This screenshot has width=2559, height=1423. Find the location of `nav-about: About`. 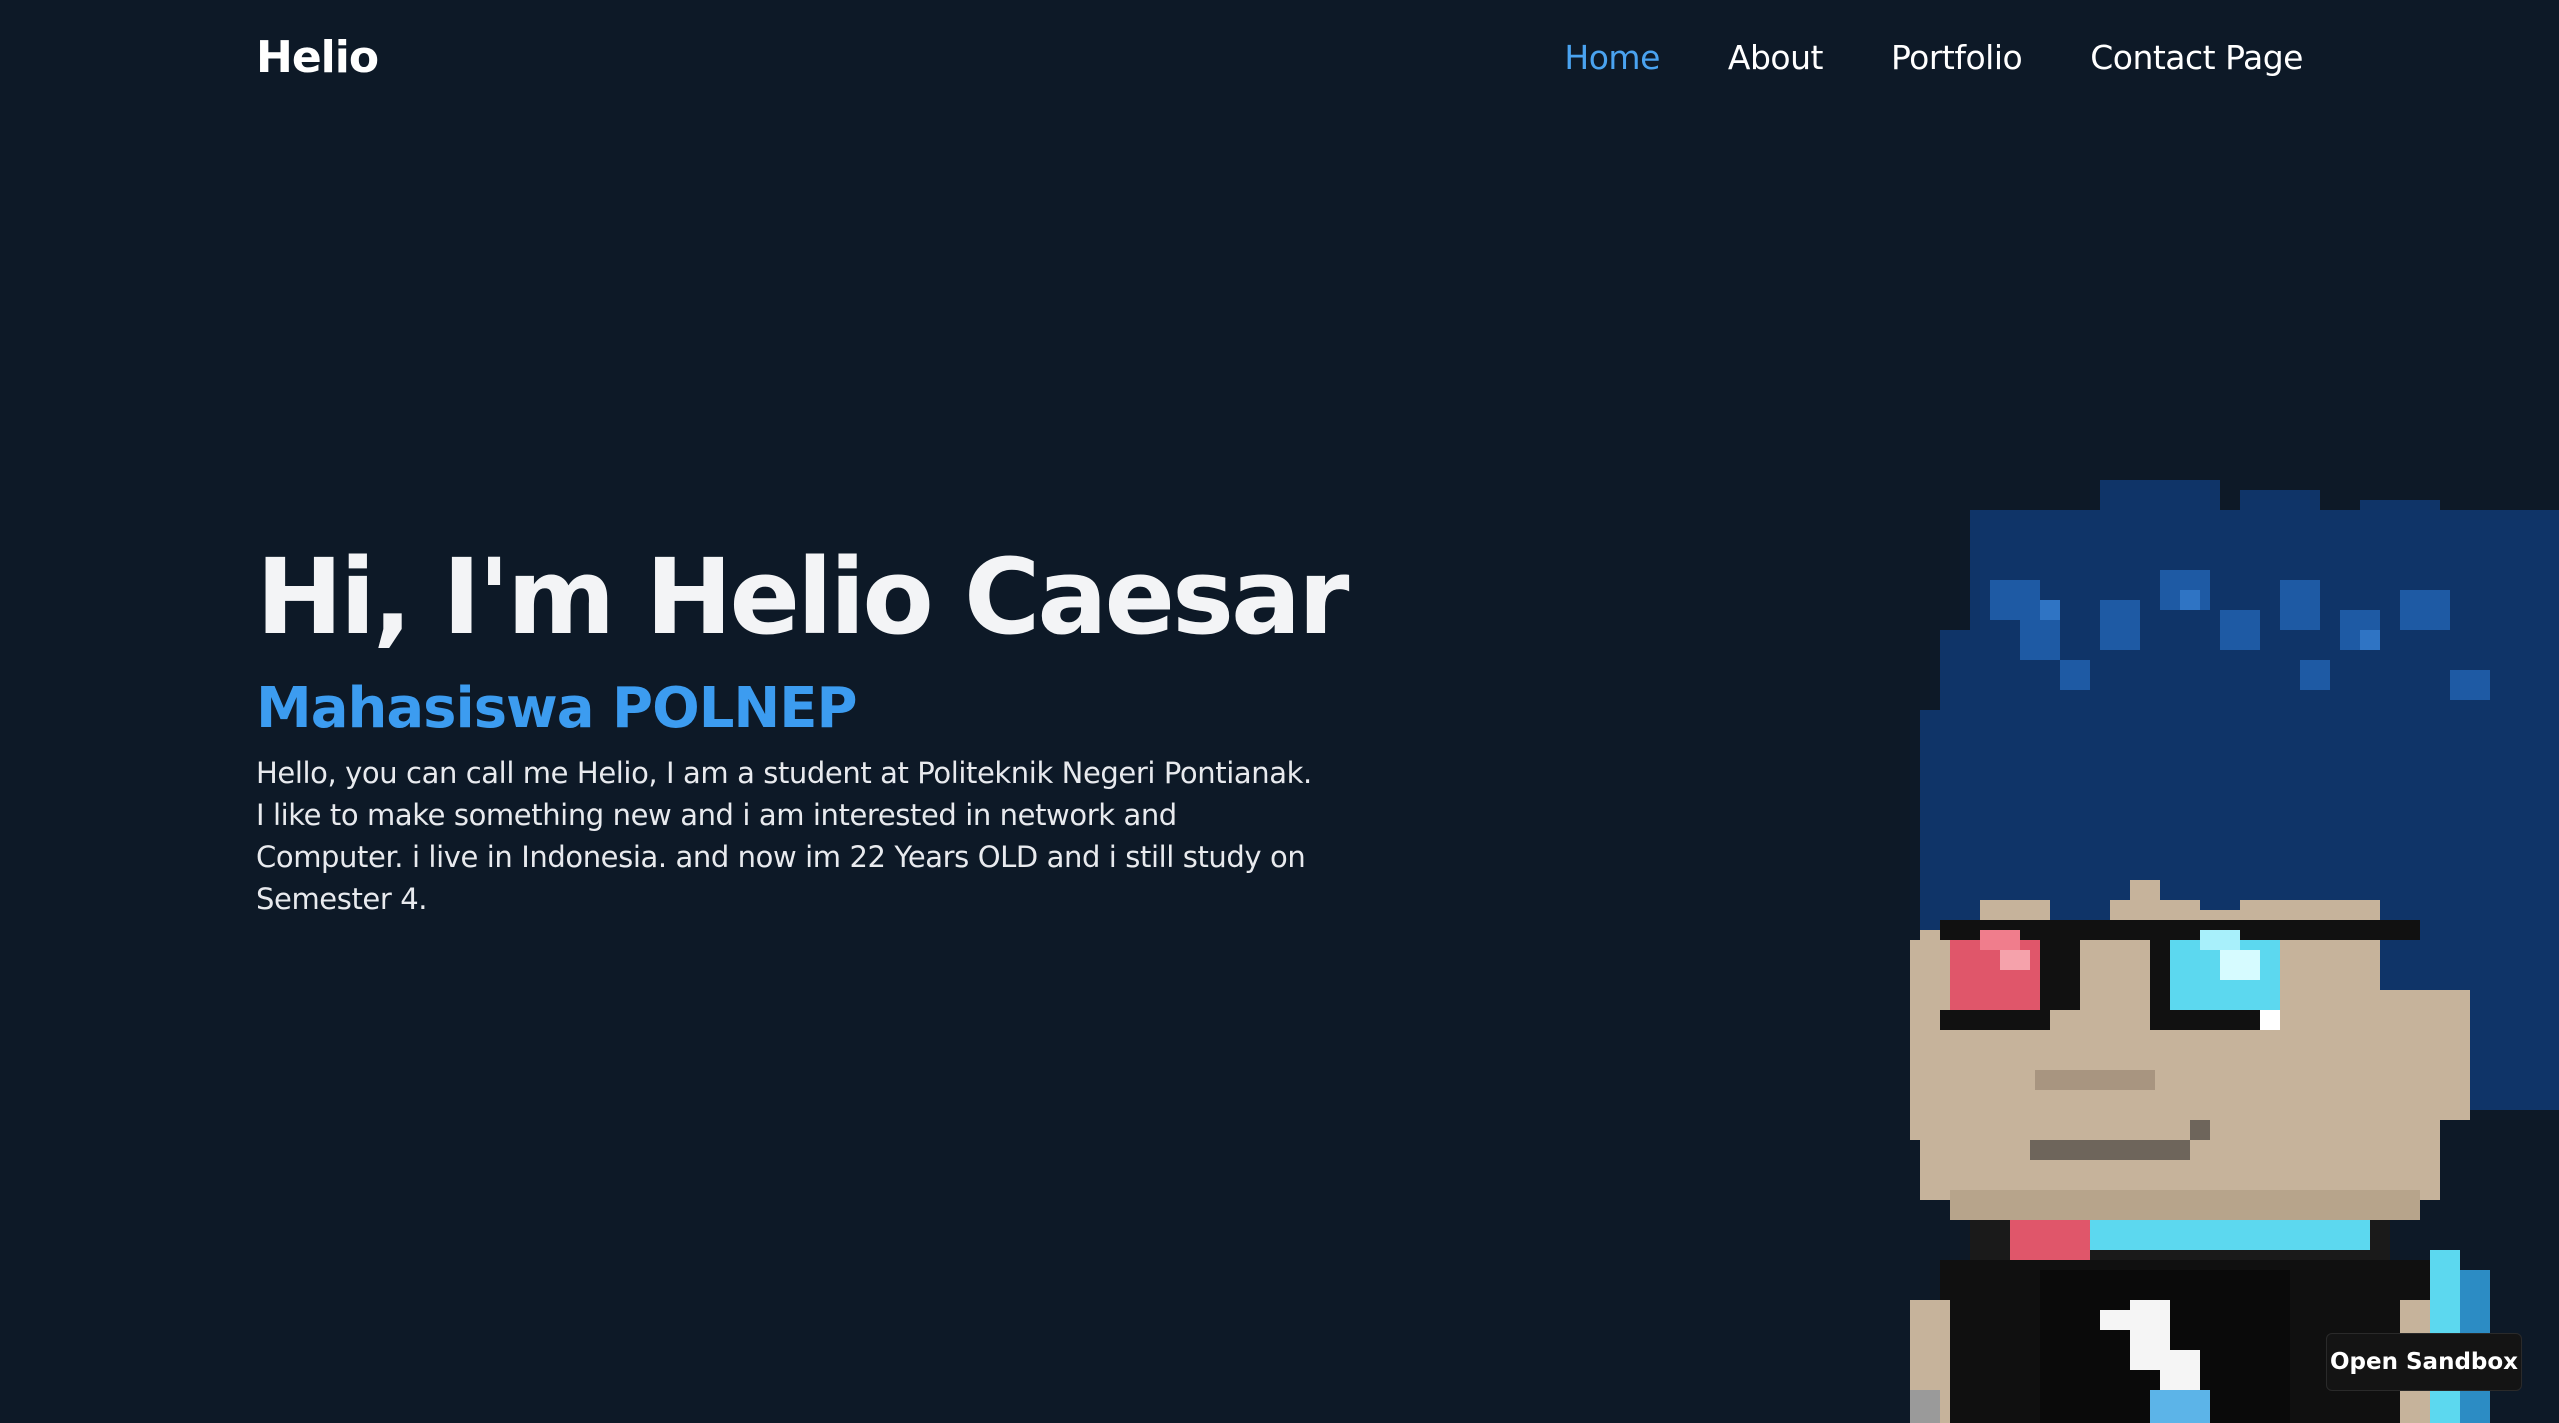

nav-about: About is located at coordinates (1776, 57).